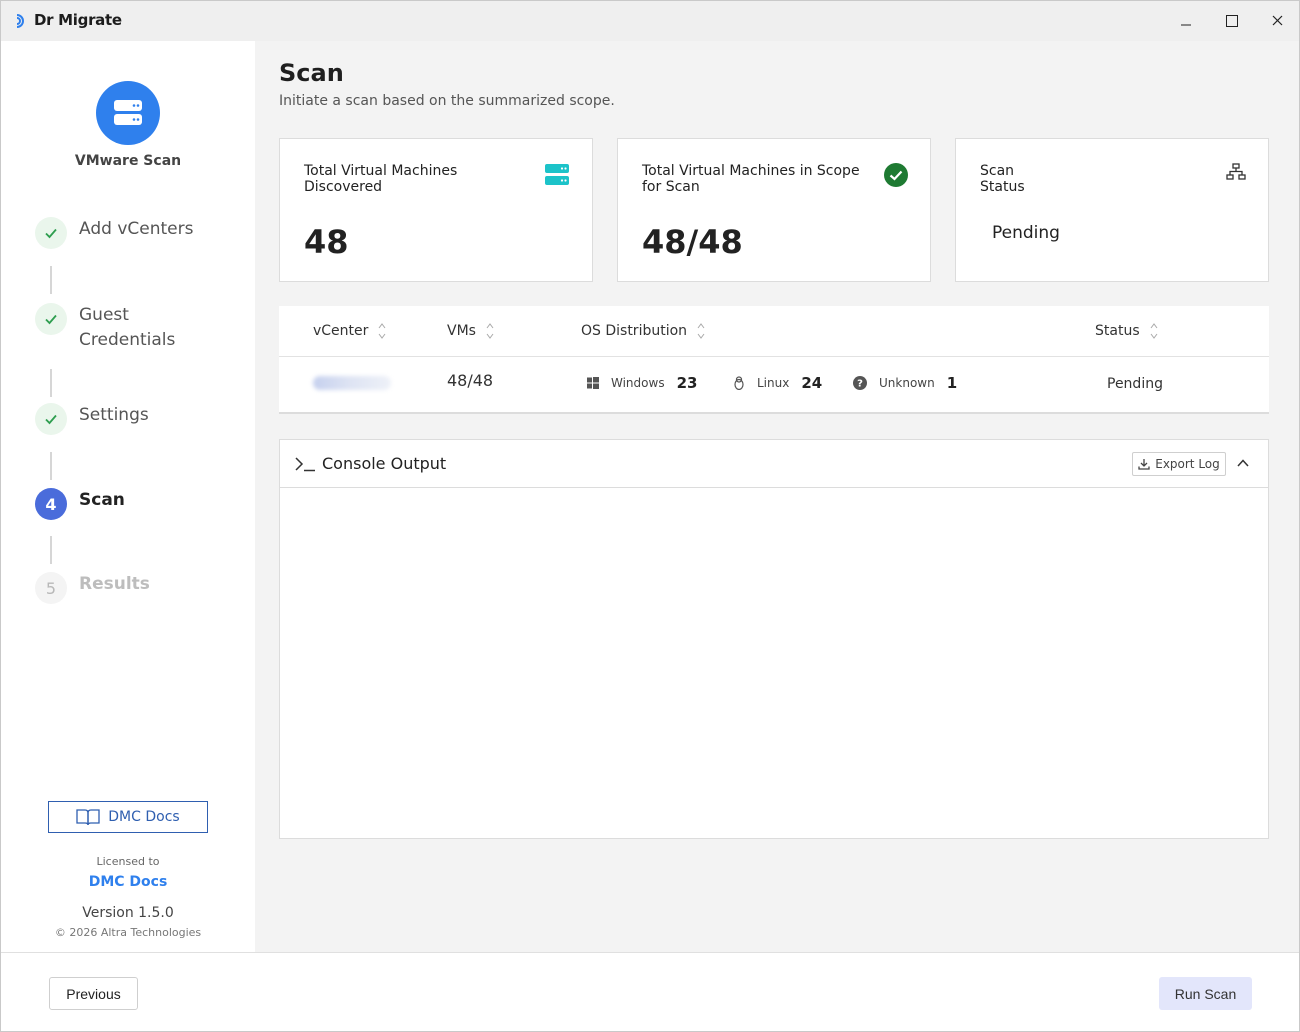  I want to click on row-status: Pending, so click(1135, 384).